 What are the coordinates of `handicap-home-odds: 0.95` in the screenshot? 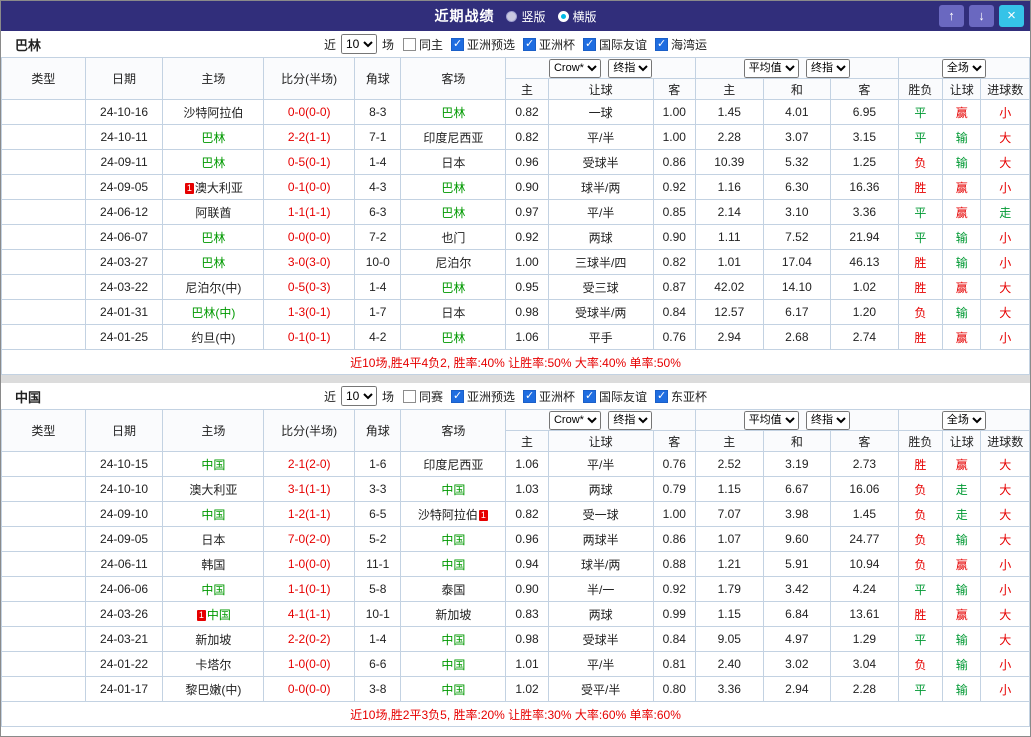 It's located at (527, 287).